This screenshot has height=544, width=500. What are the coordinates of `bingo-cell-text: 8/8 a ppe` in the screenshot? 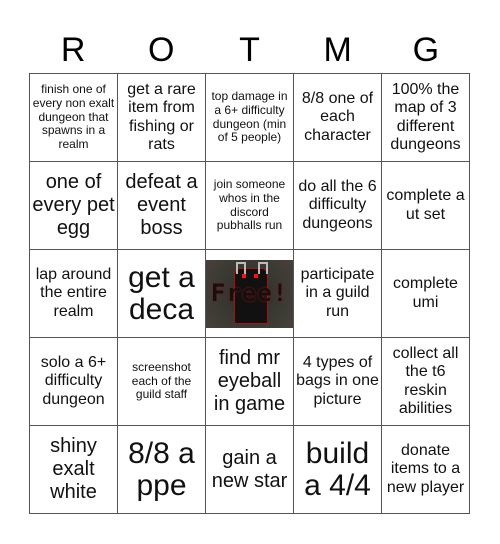 It's located at (161, 469).